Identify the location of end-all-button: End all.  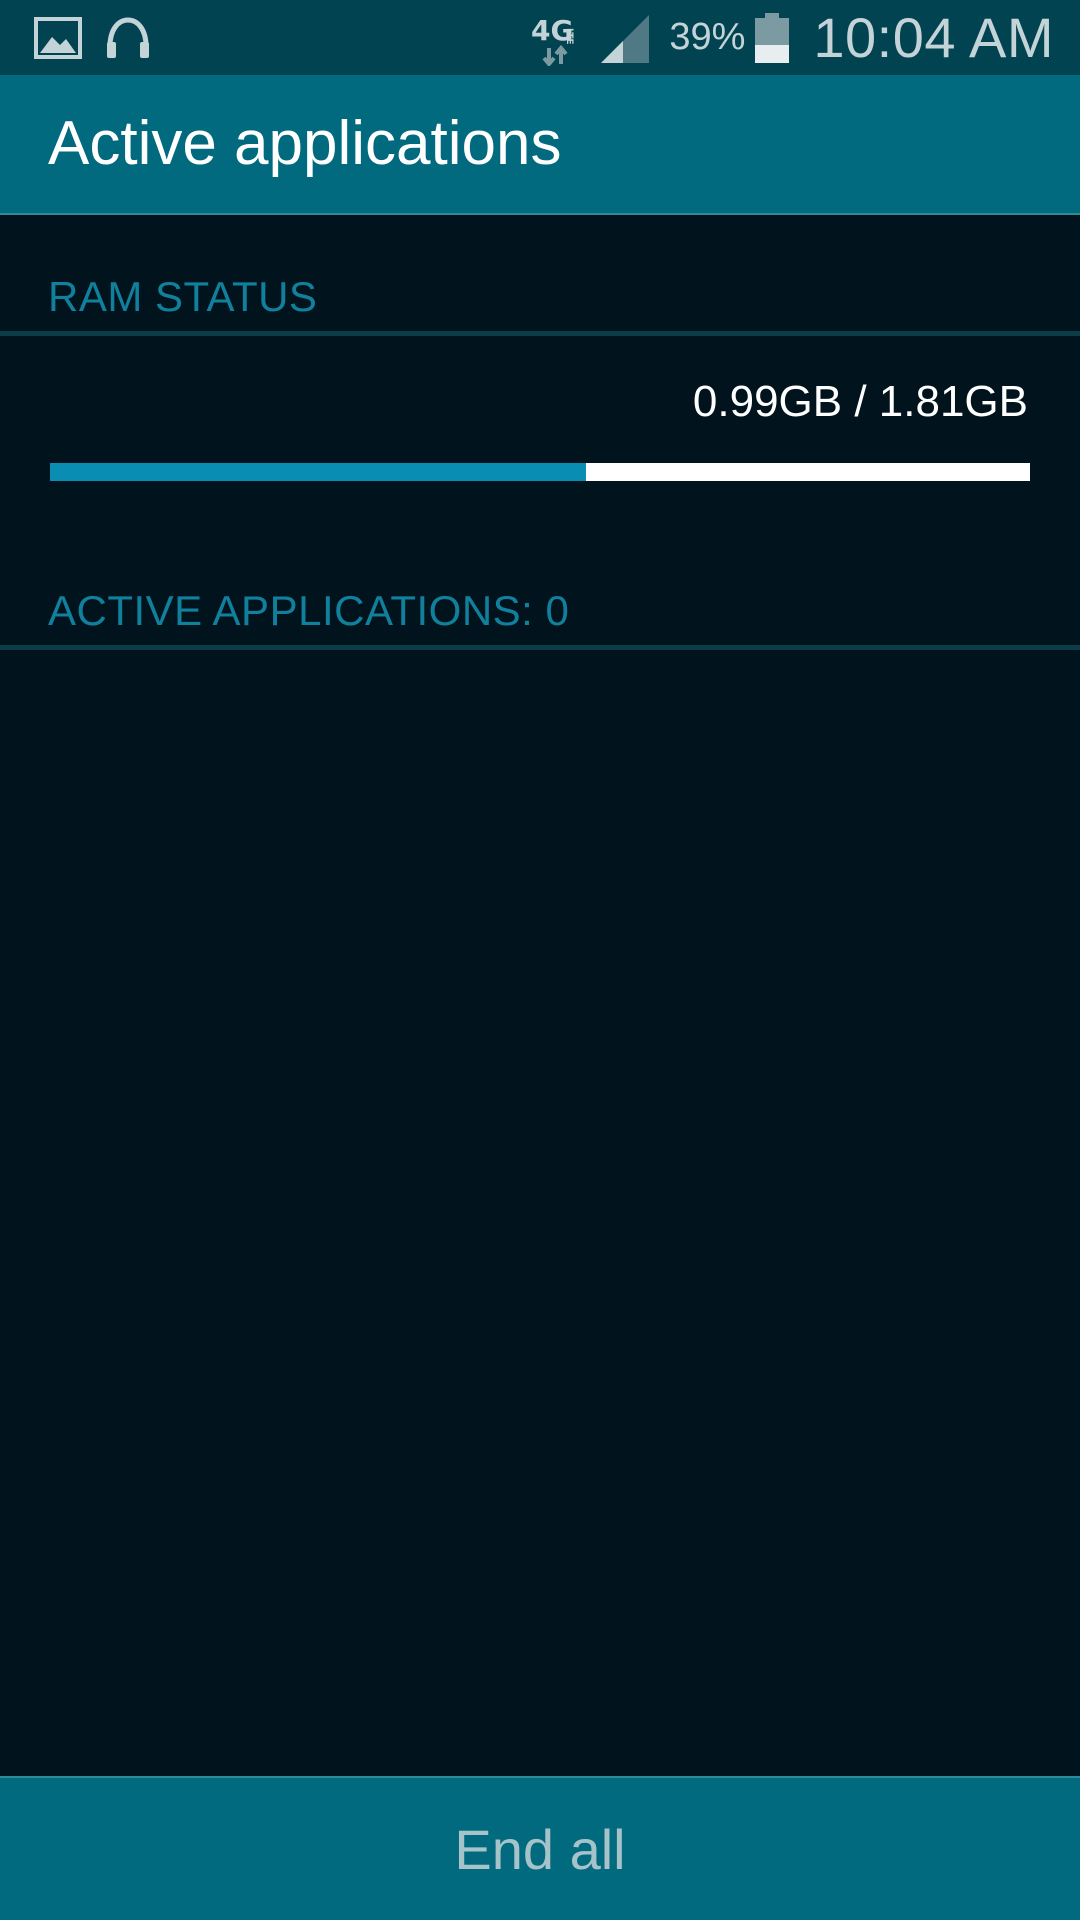
(540, 1848).